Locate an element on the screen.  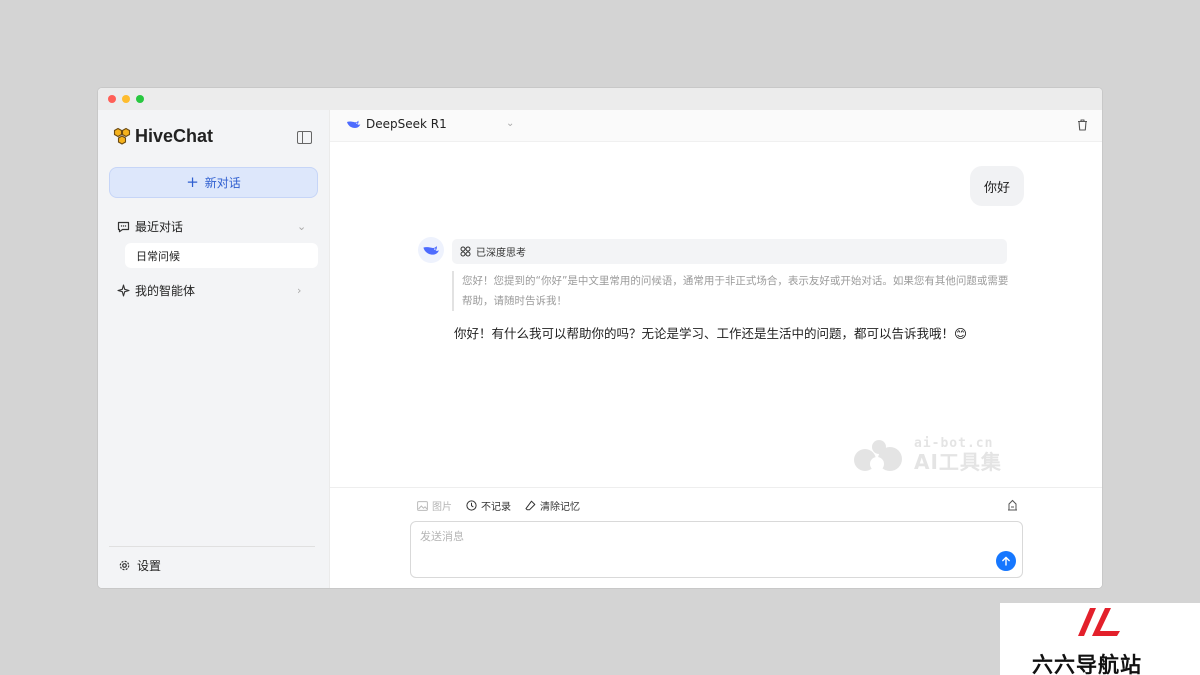
clear-memory-button: 清除记忆 is located at coordinates (552, 505).